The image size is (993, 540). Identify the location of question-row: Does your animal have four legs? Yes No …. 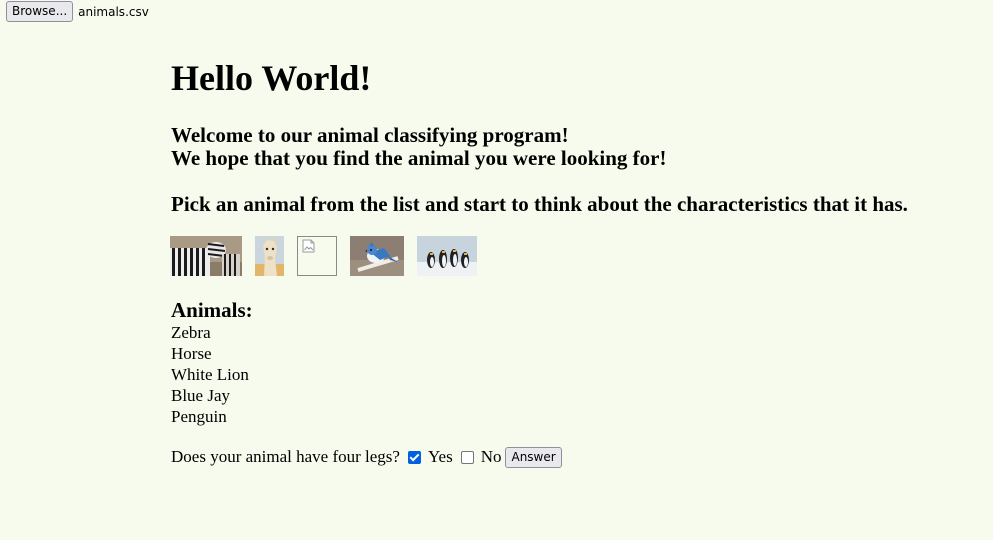
(366, 457).